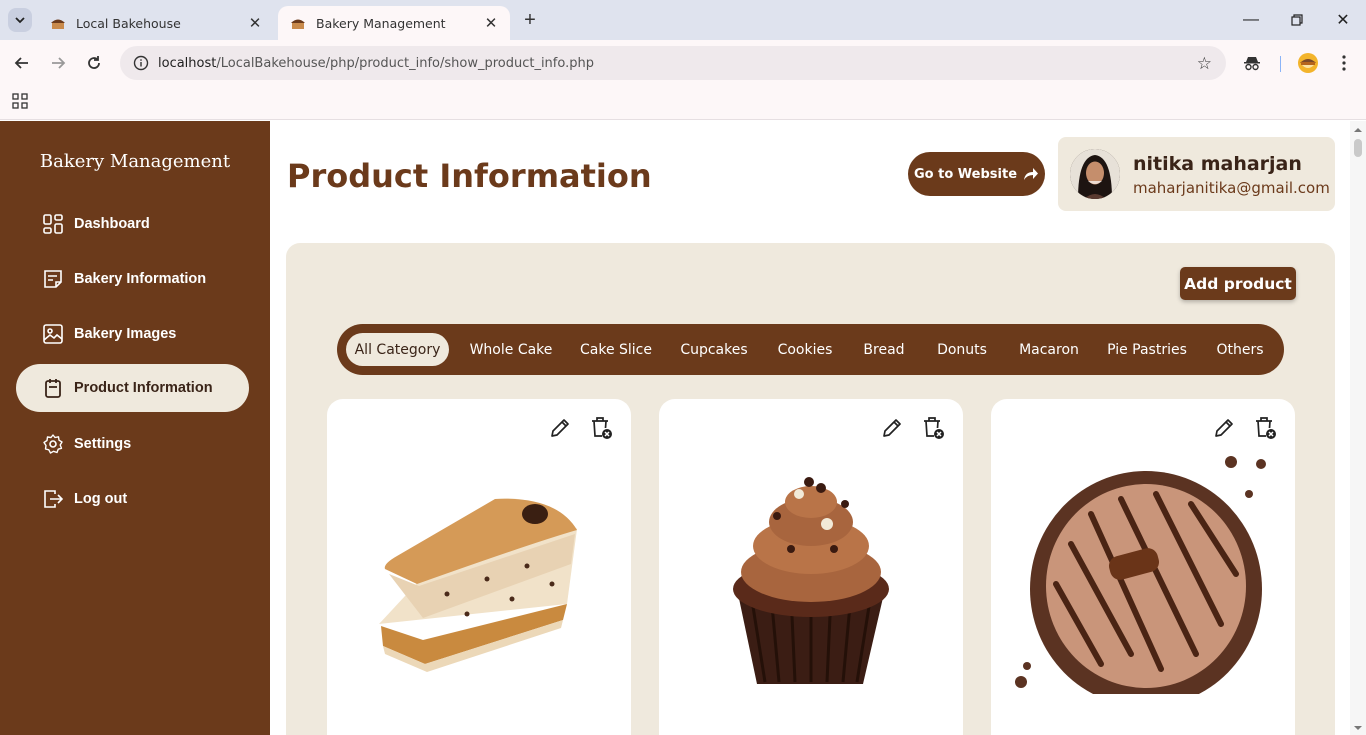 The width and height of the screenshot is (1366, 735). What do you see at coordinates (132, 499) in the screenshot?
I see `sidebar-item-log-out: Log out` at bounding box center [132, 499].